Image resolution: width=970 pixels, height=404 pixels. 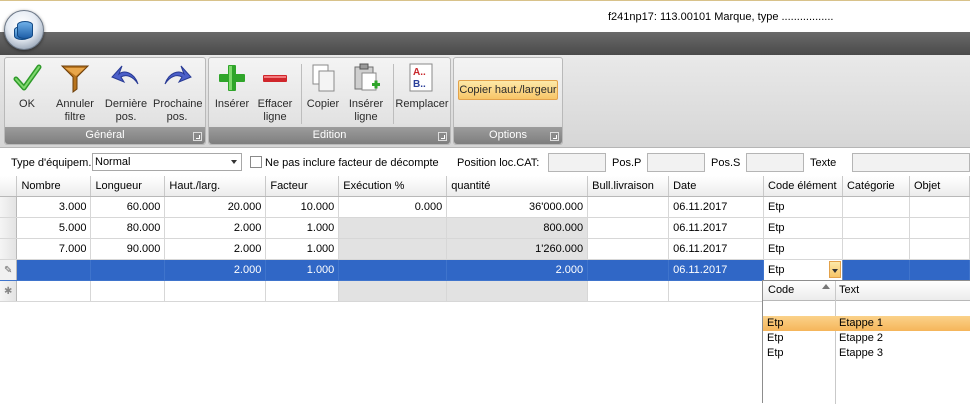 What do you see at coordinates (508, 135) in the screenshot?
I see `group-options-label: Options` at bounding box center [508, 135].